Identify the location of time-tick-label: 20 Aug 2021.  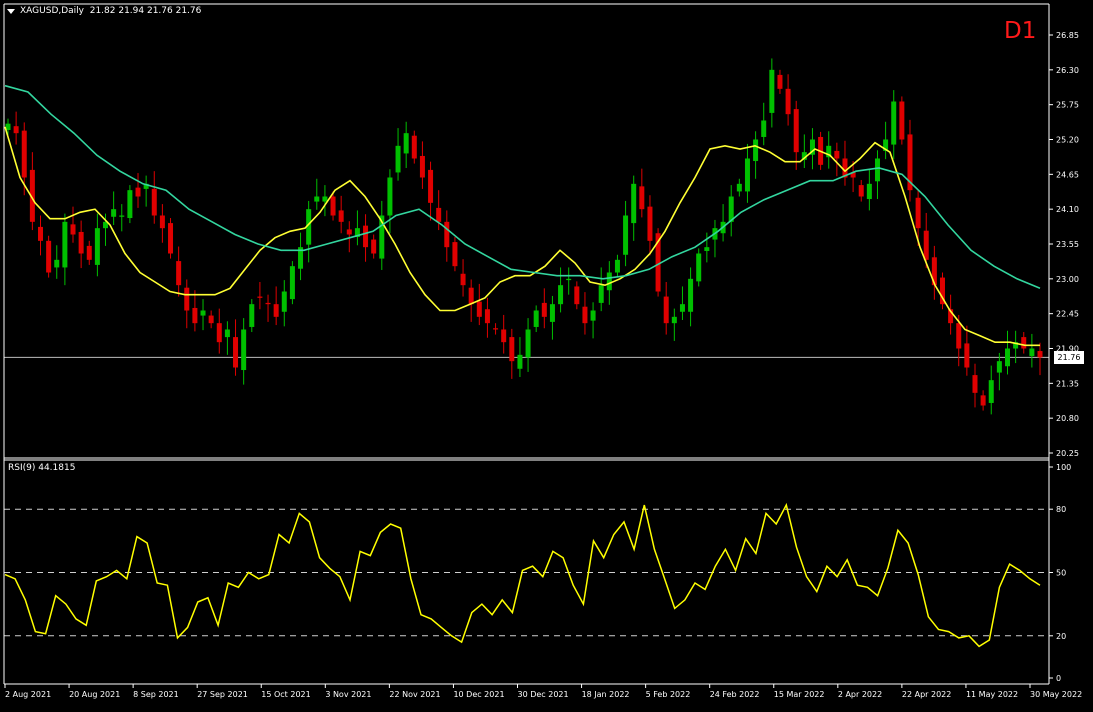
(94, 694).